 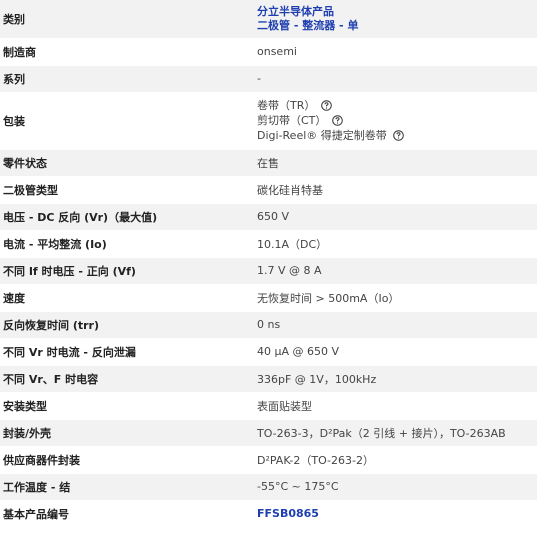 I want to click on row-value: 分立半导体产品 二极管 - 整流器 - 单, so click(x=393, y=19).